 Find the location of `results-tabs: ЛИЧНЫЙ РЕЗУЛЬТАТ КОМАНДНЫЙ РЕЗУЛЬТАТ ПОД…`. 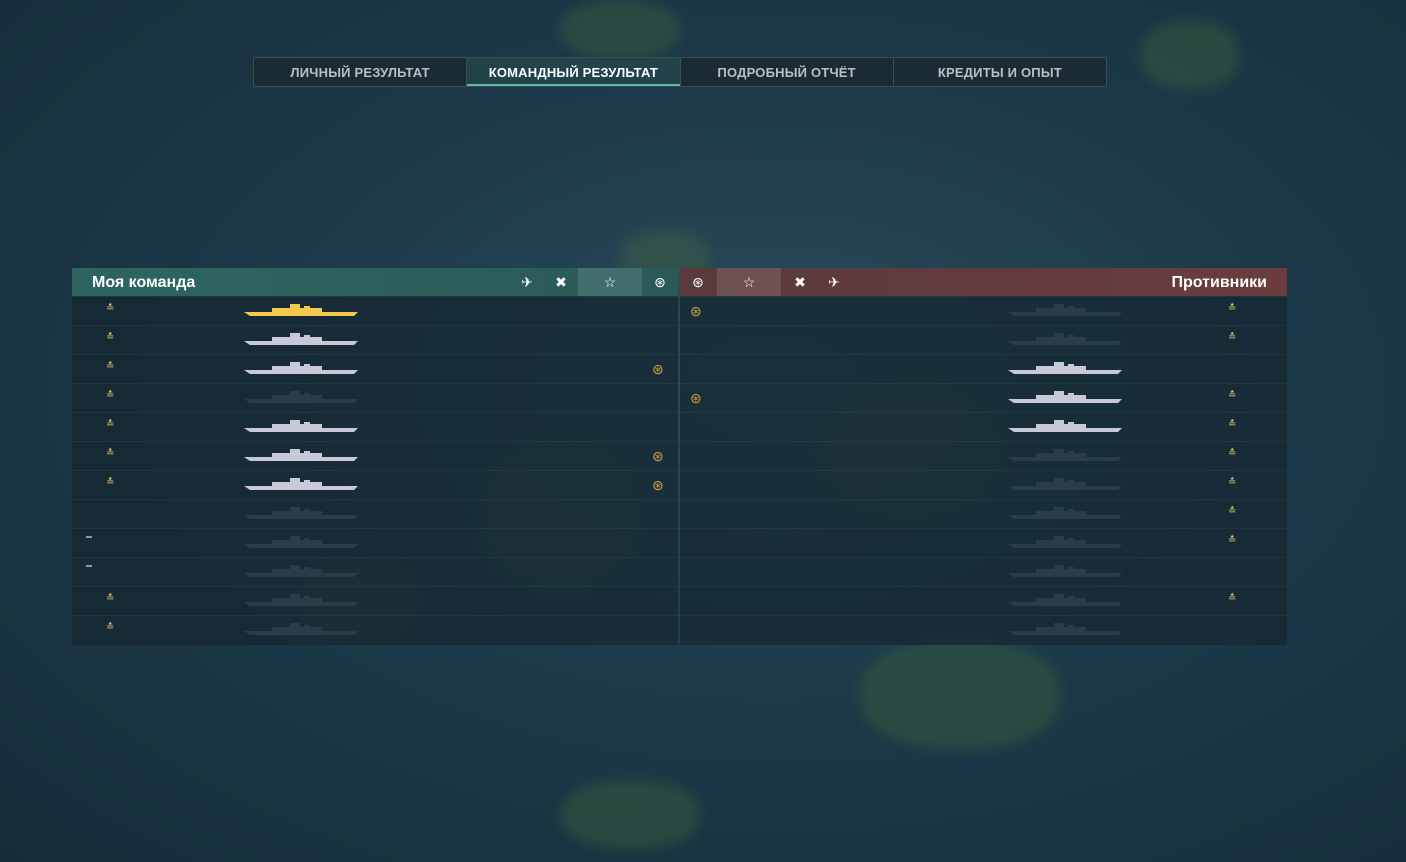

results-tabs: ЛИЧНЫЙ РЕЗУЛЬТАТ КОМАНДНЫЙ РЕЗУЛЬТАТ ПОД… is located at coordinates (680, 72).